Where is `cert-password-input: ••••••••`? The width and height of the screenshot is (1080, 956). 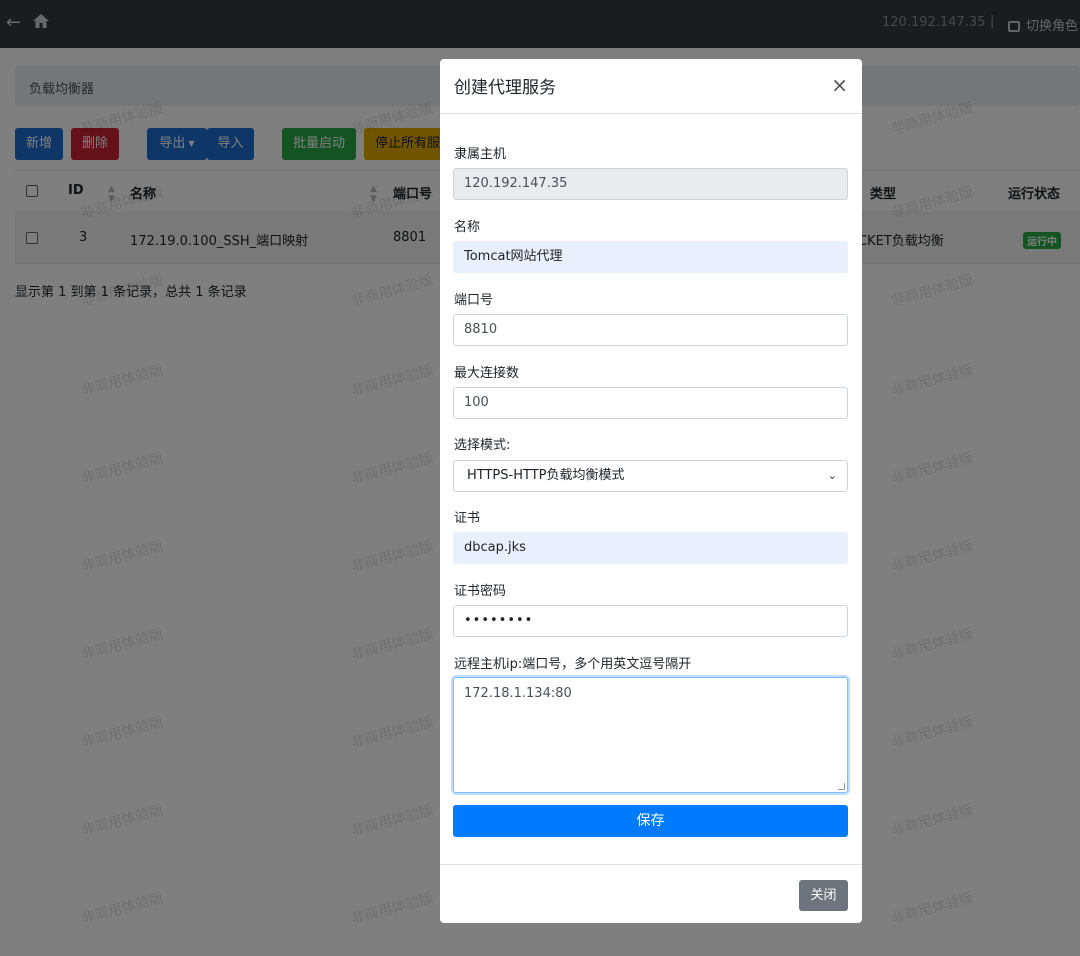 cert-password-input: •••••••• is located at coordinates (650, 621).